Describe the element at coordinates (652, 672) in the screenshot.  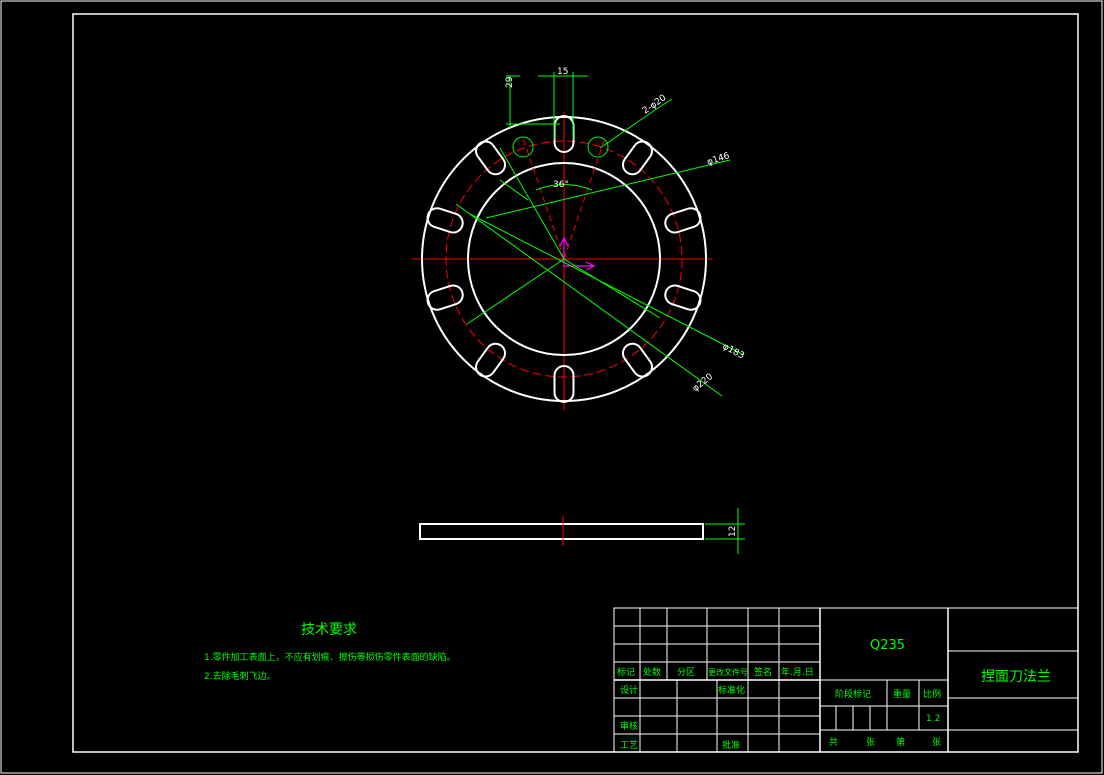
I see `rev-header-count: 处数` at that location.